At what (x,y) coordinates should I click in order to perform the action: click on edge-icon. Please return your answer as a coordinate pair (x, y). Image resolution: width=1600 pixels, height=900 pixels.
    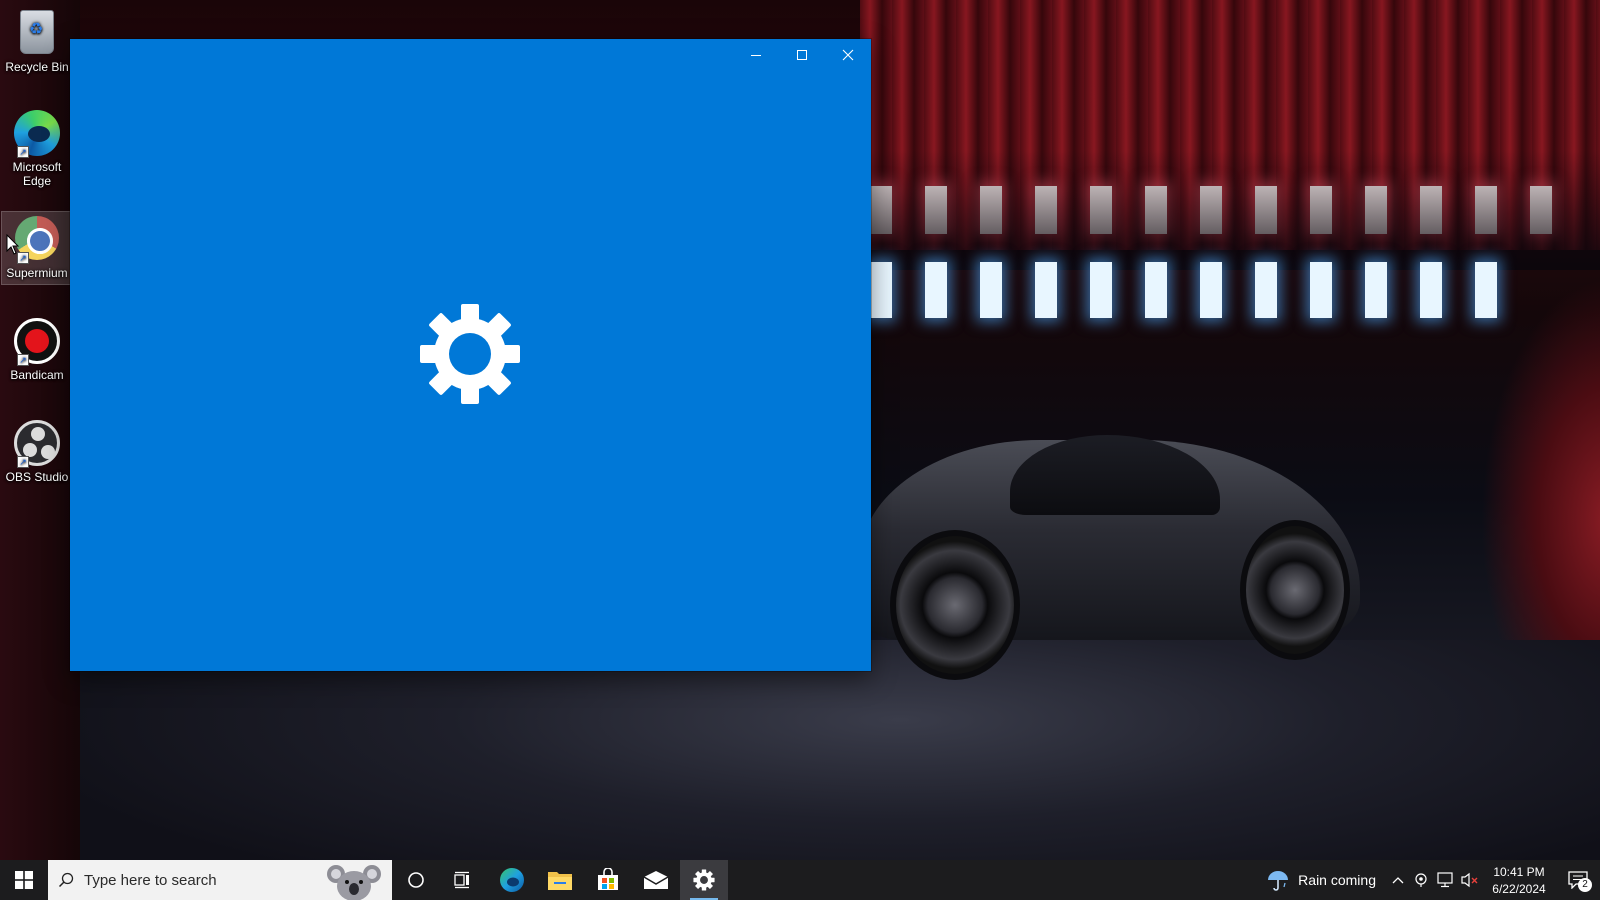
    Looking at the image, I should click on (512, 880).